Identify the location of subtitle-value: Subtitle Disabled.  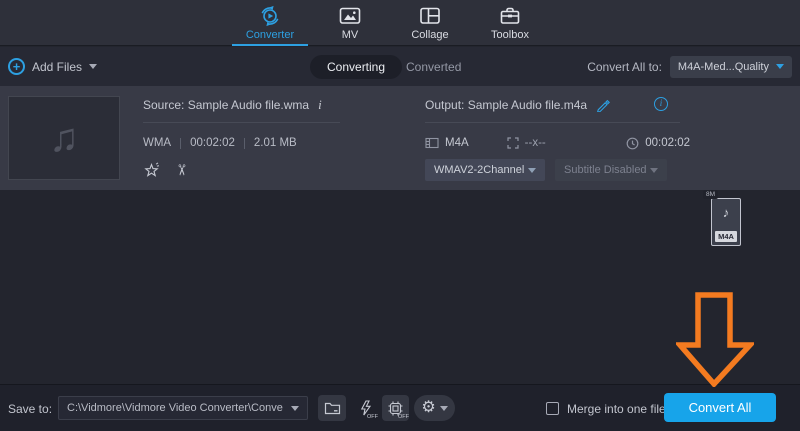
(605, 170).